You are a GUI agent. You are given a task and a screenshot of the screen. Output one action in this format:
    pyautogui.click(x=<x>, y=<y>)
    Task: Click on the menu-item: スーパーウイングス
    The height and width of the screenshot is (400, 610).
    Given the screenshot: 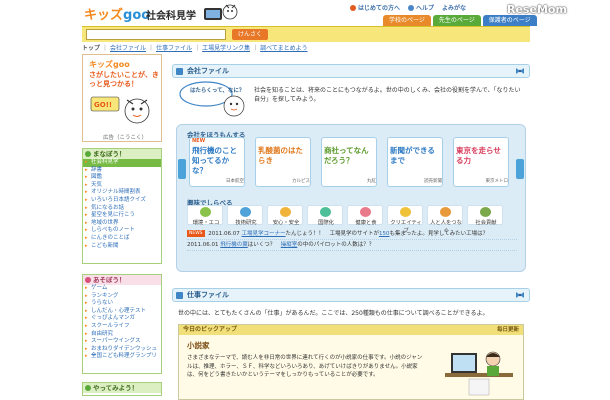 What is the action you would take?
    pyautogui.click(x=122, y=342)
    